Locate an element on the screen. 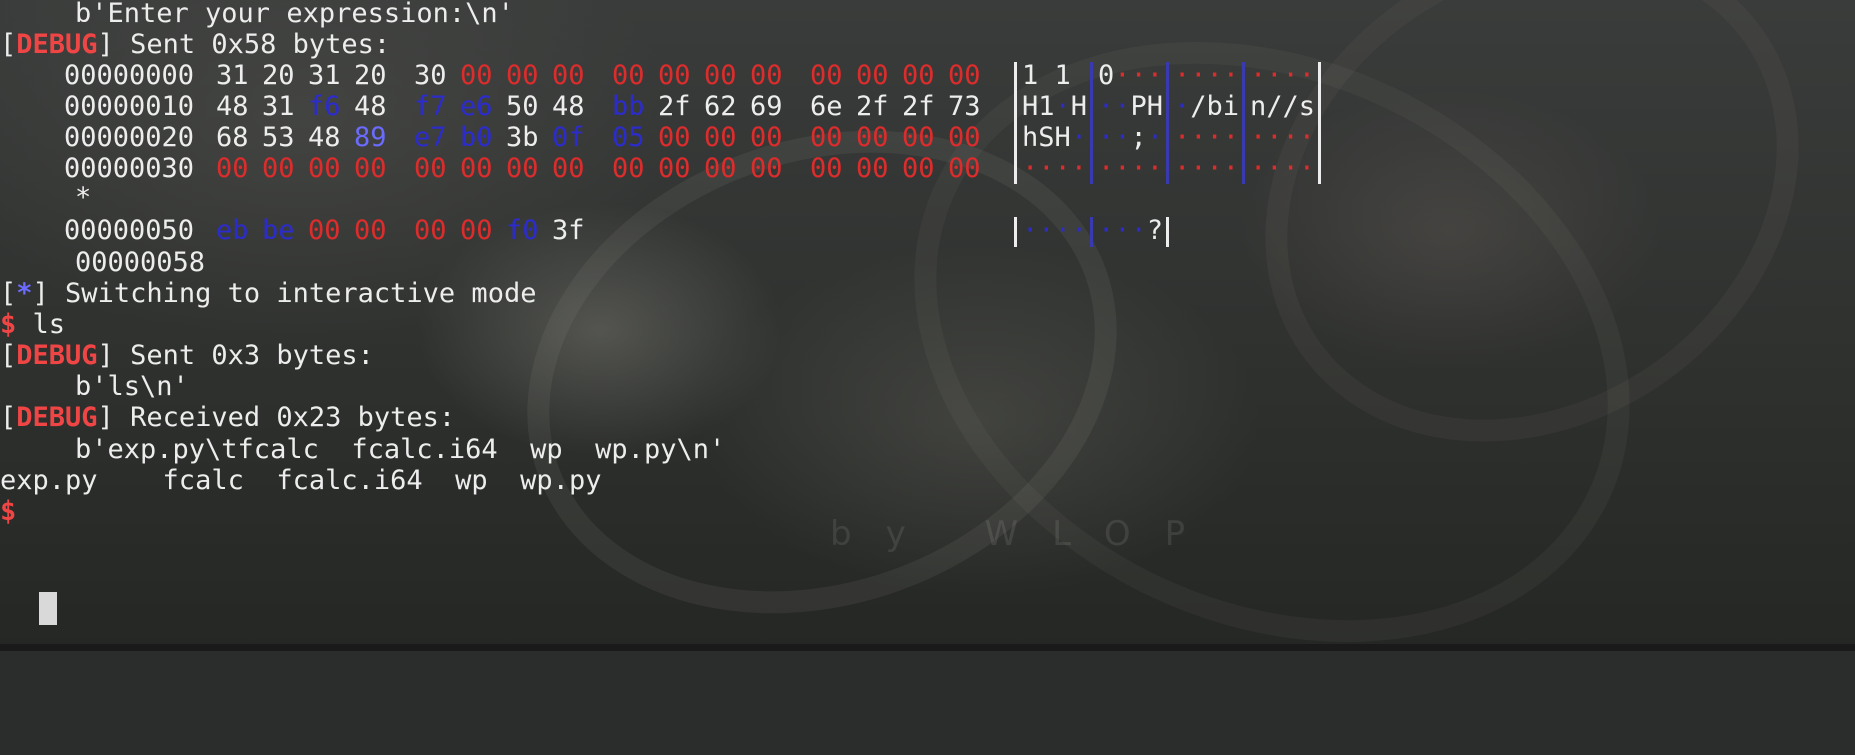  command-text: ls is located at coordinates (41, 324).